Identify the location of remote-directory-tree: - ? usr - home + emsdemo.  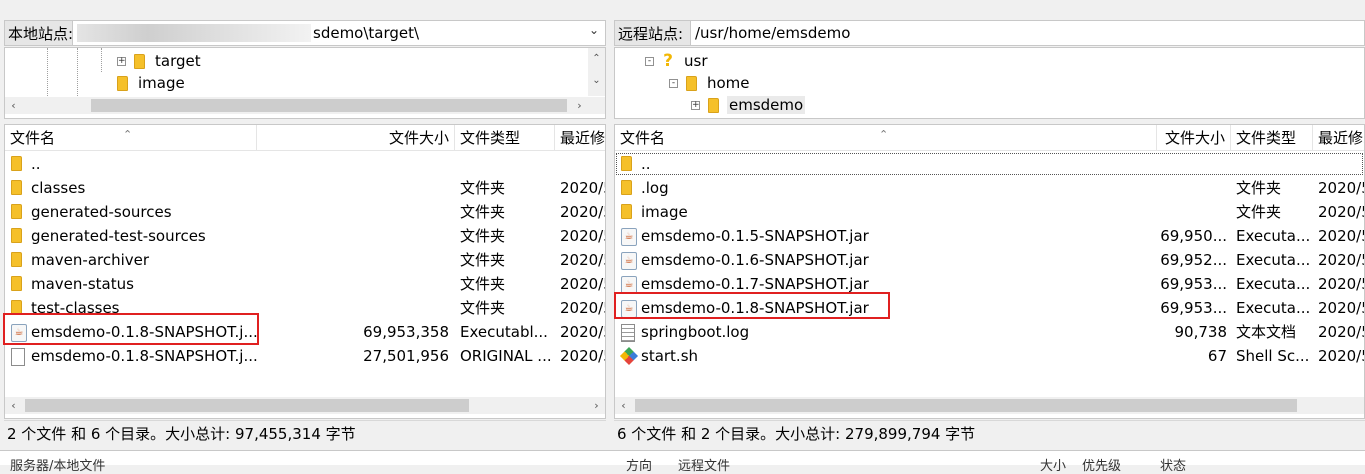
(989, 83).